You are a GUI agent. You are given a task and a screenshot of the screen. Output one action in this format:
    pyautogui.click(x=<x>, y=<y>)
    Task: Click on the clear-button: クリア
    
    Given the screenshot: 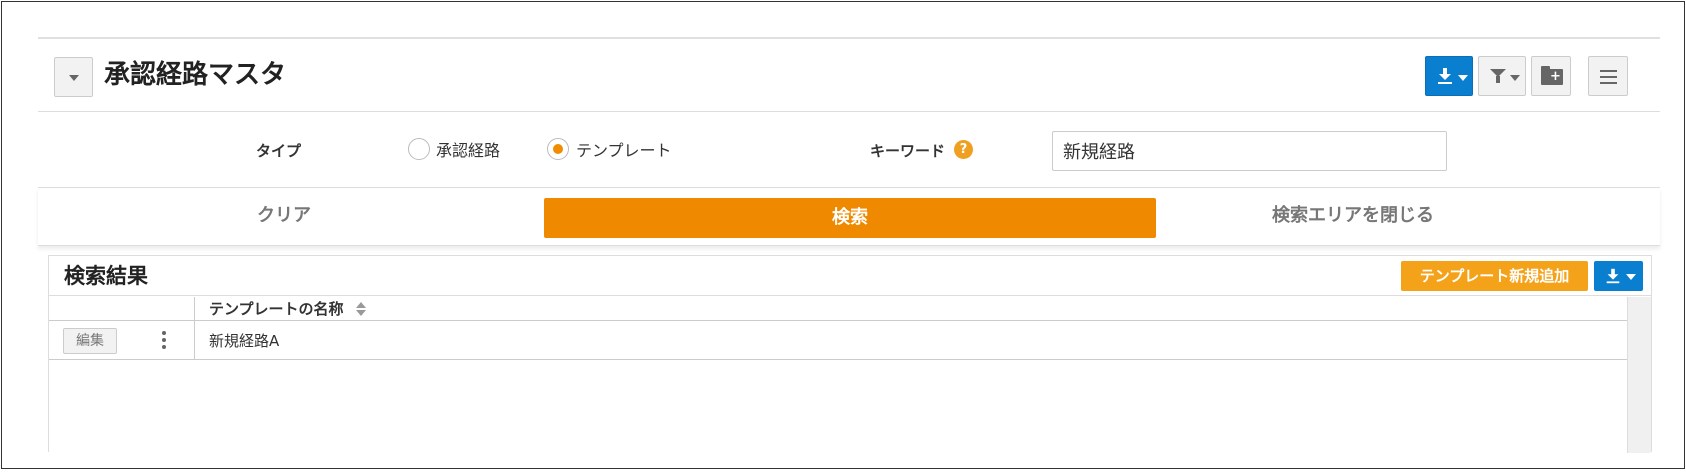 What is the action you would take?
    pyautogui.click(x=284, y=216)
    